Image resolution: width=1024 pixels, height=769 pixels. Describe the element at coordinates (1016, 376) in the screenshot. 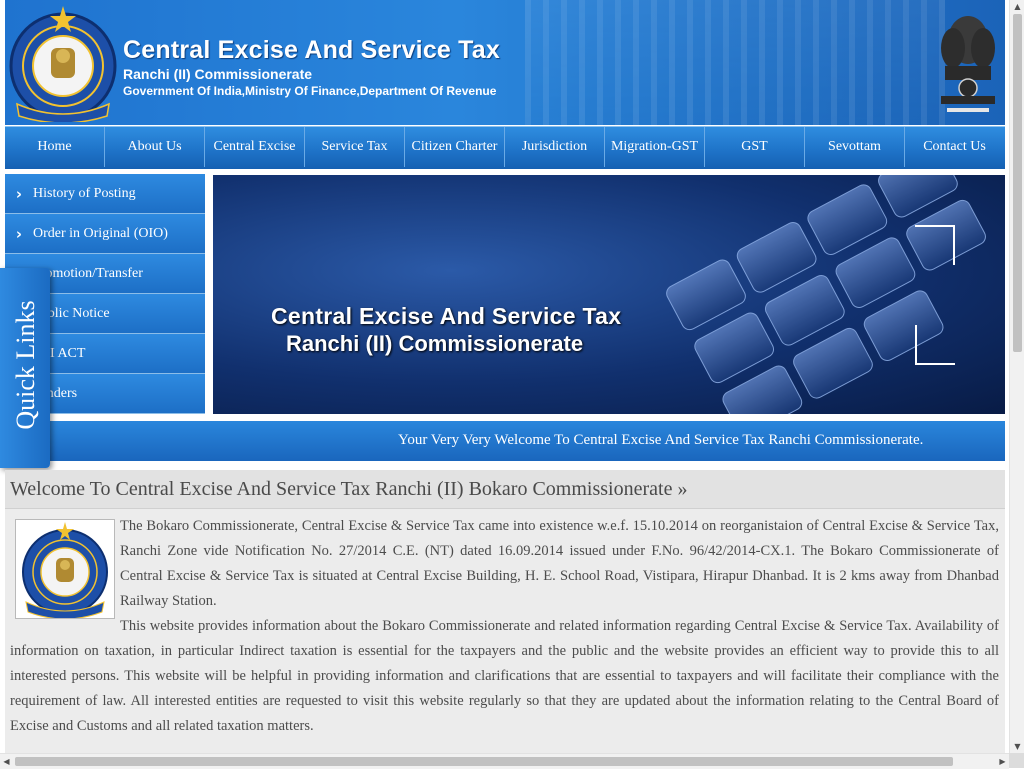

I see `vertical-scrollbar: ▲ ▼` at that location.